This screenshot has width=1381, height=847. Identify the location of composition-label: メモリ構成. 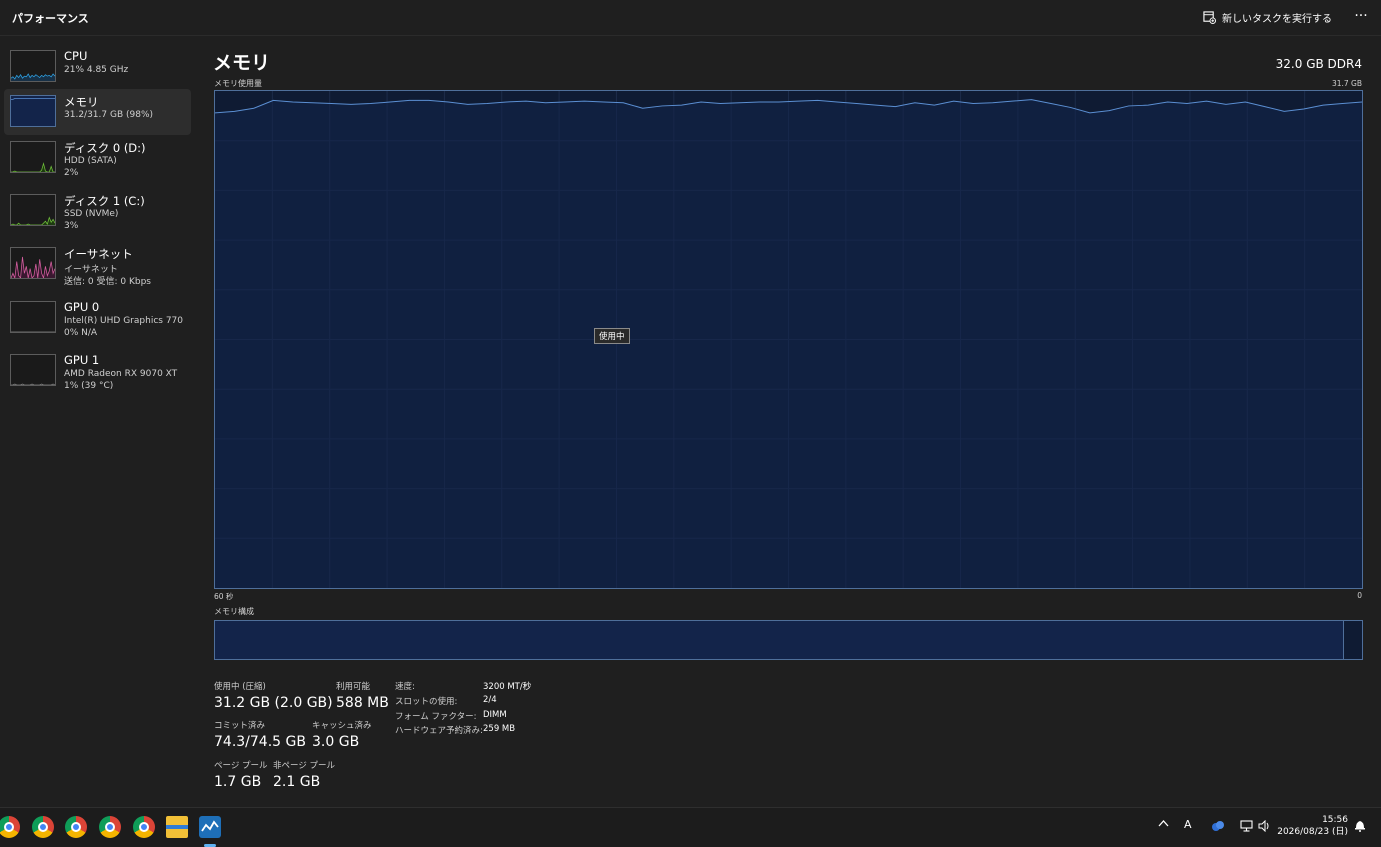
(234, 611).